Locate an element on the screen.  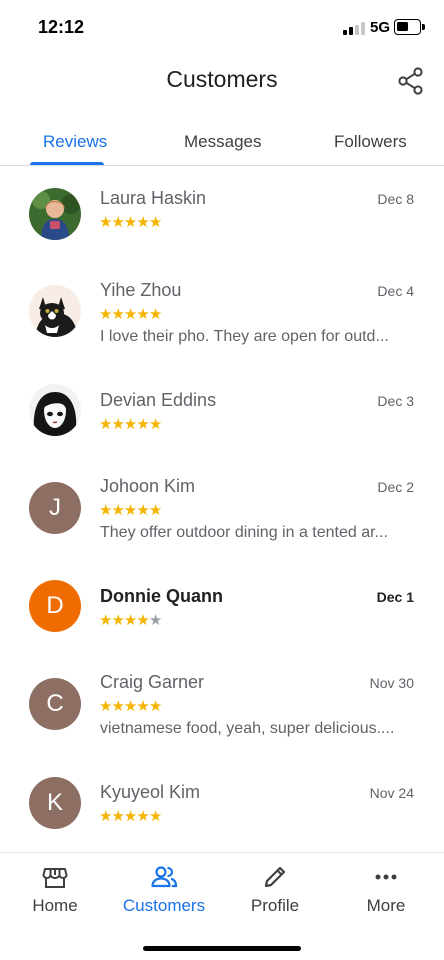
pencil-icon is located at coordinates (275, 877).